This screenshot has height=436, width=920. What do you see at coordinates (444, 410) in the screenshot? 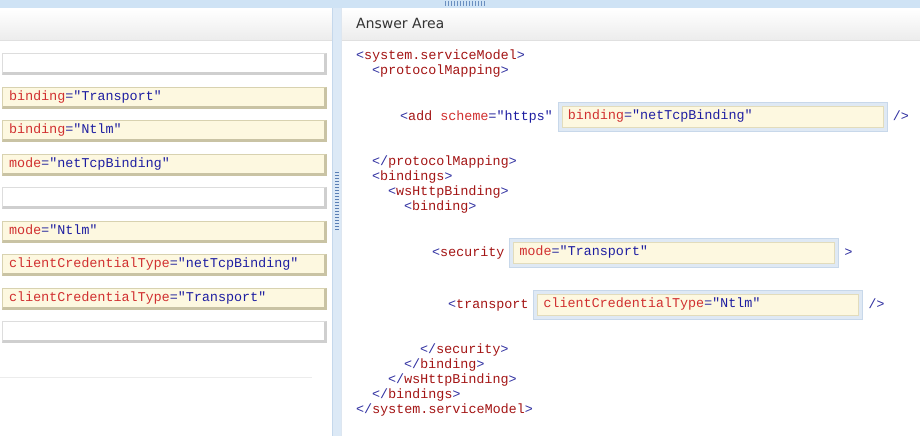
I see `code-line: </system.serviceModel>` at bounding box center [444, 410].